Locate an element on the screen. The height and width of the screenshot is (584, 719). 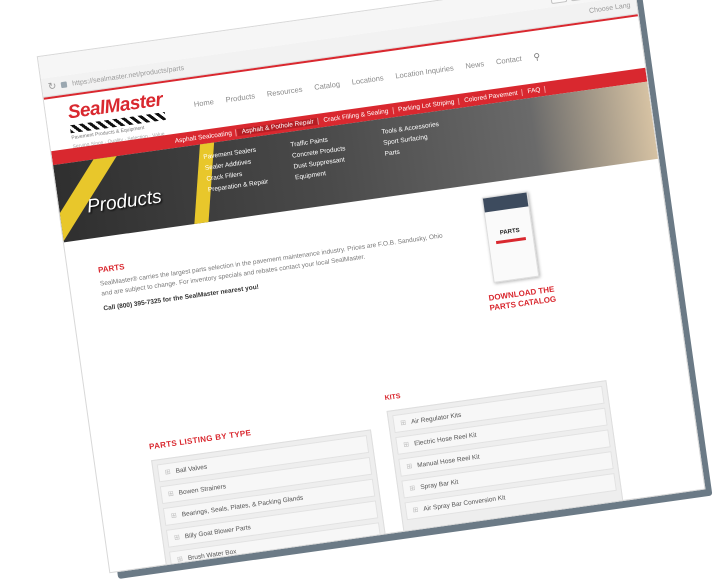
kits-heading: KITS is located at coordinates (393, 397).